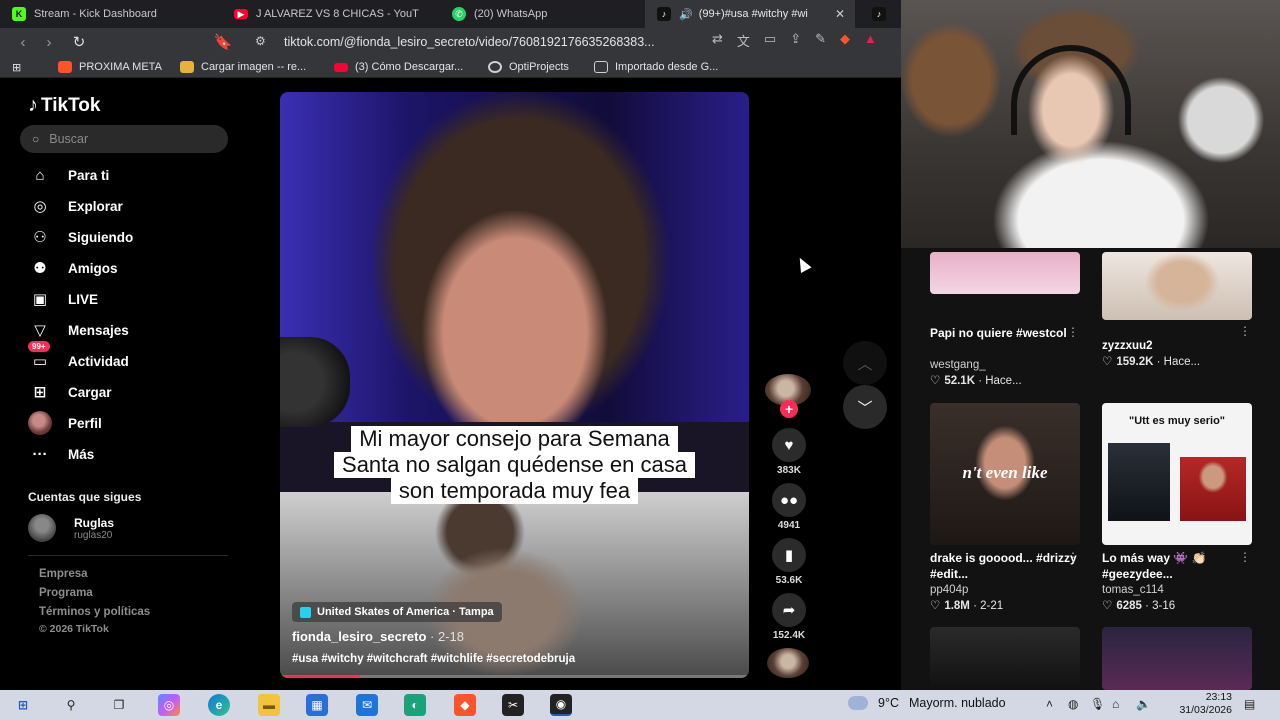  I want to click on obs-icon: ◉, so click(561, 705).